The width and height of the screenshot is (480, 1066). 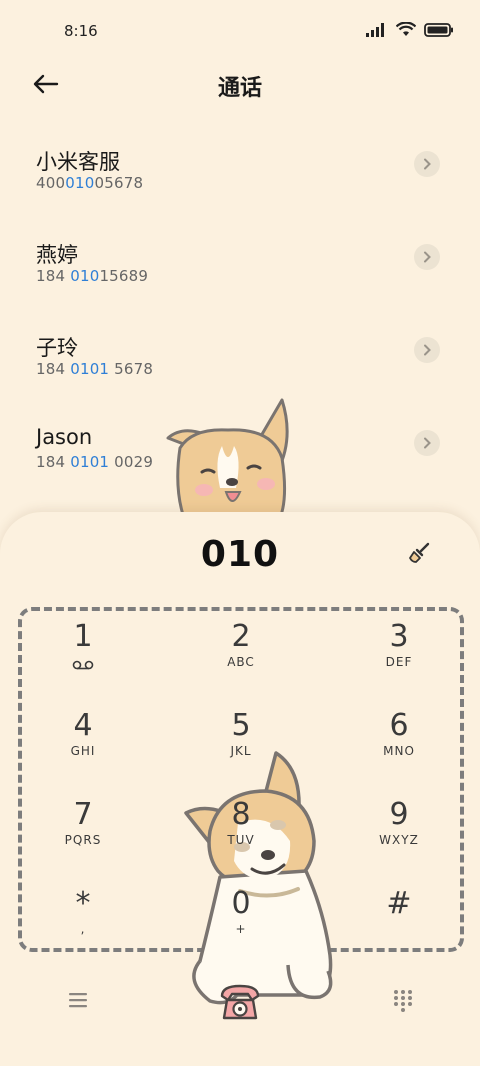 I want to click on key-7: 7 PQRS, so click(x=83, y=837).